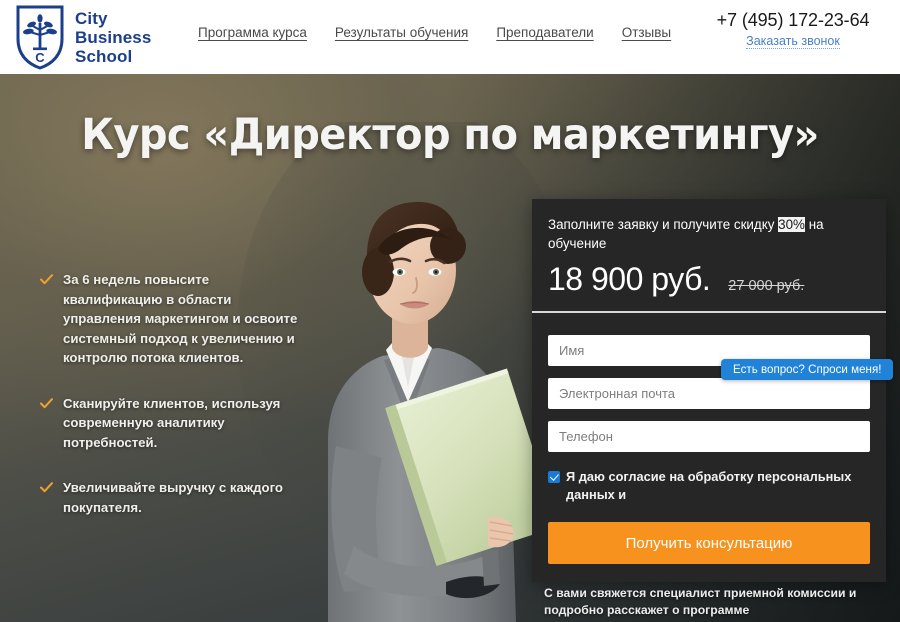 This screenshot has width=900, height=622. Describe the element at coordinates (709, 543) in the screenshot. I see `submit-button: Получить консультацию` at that location.